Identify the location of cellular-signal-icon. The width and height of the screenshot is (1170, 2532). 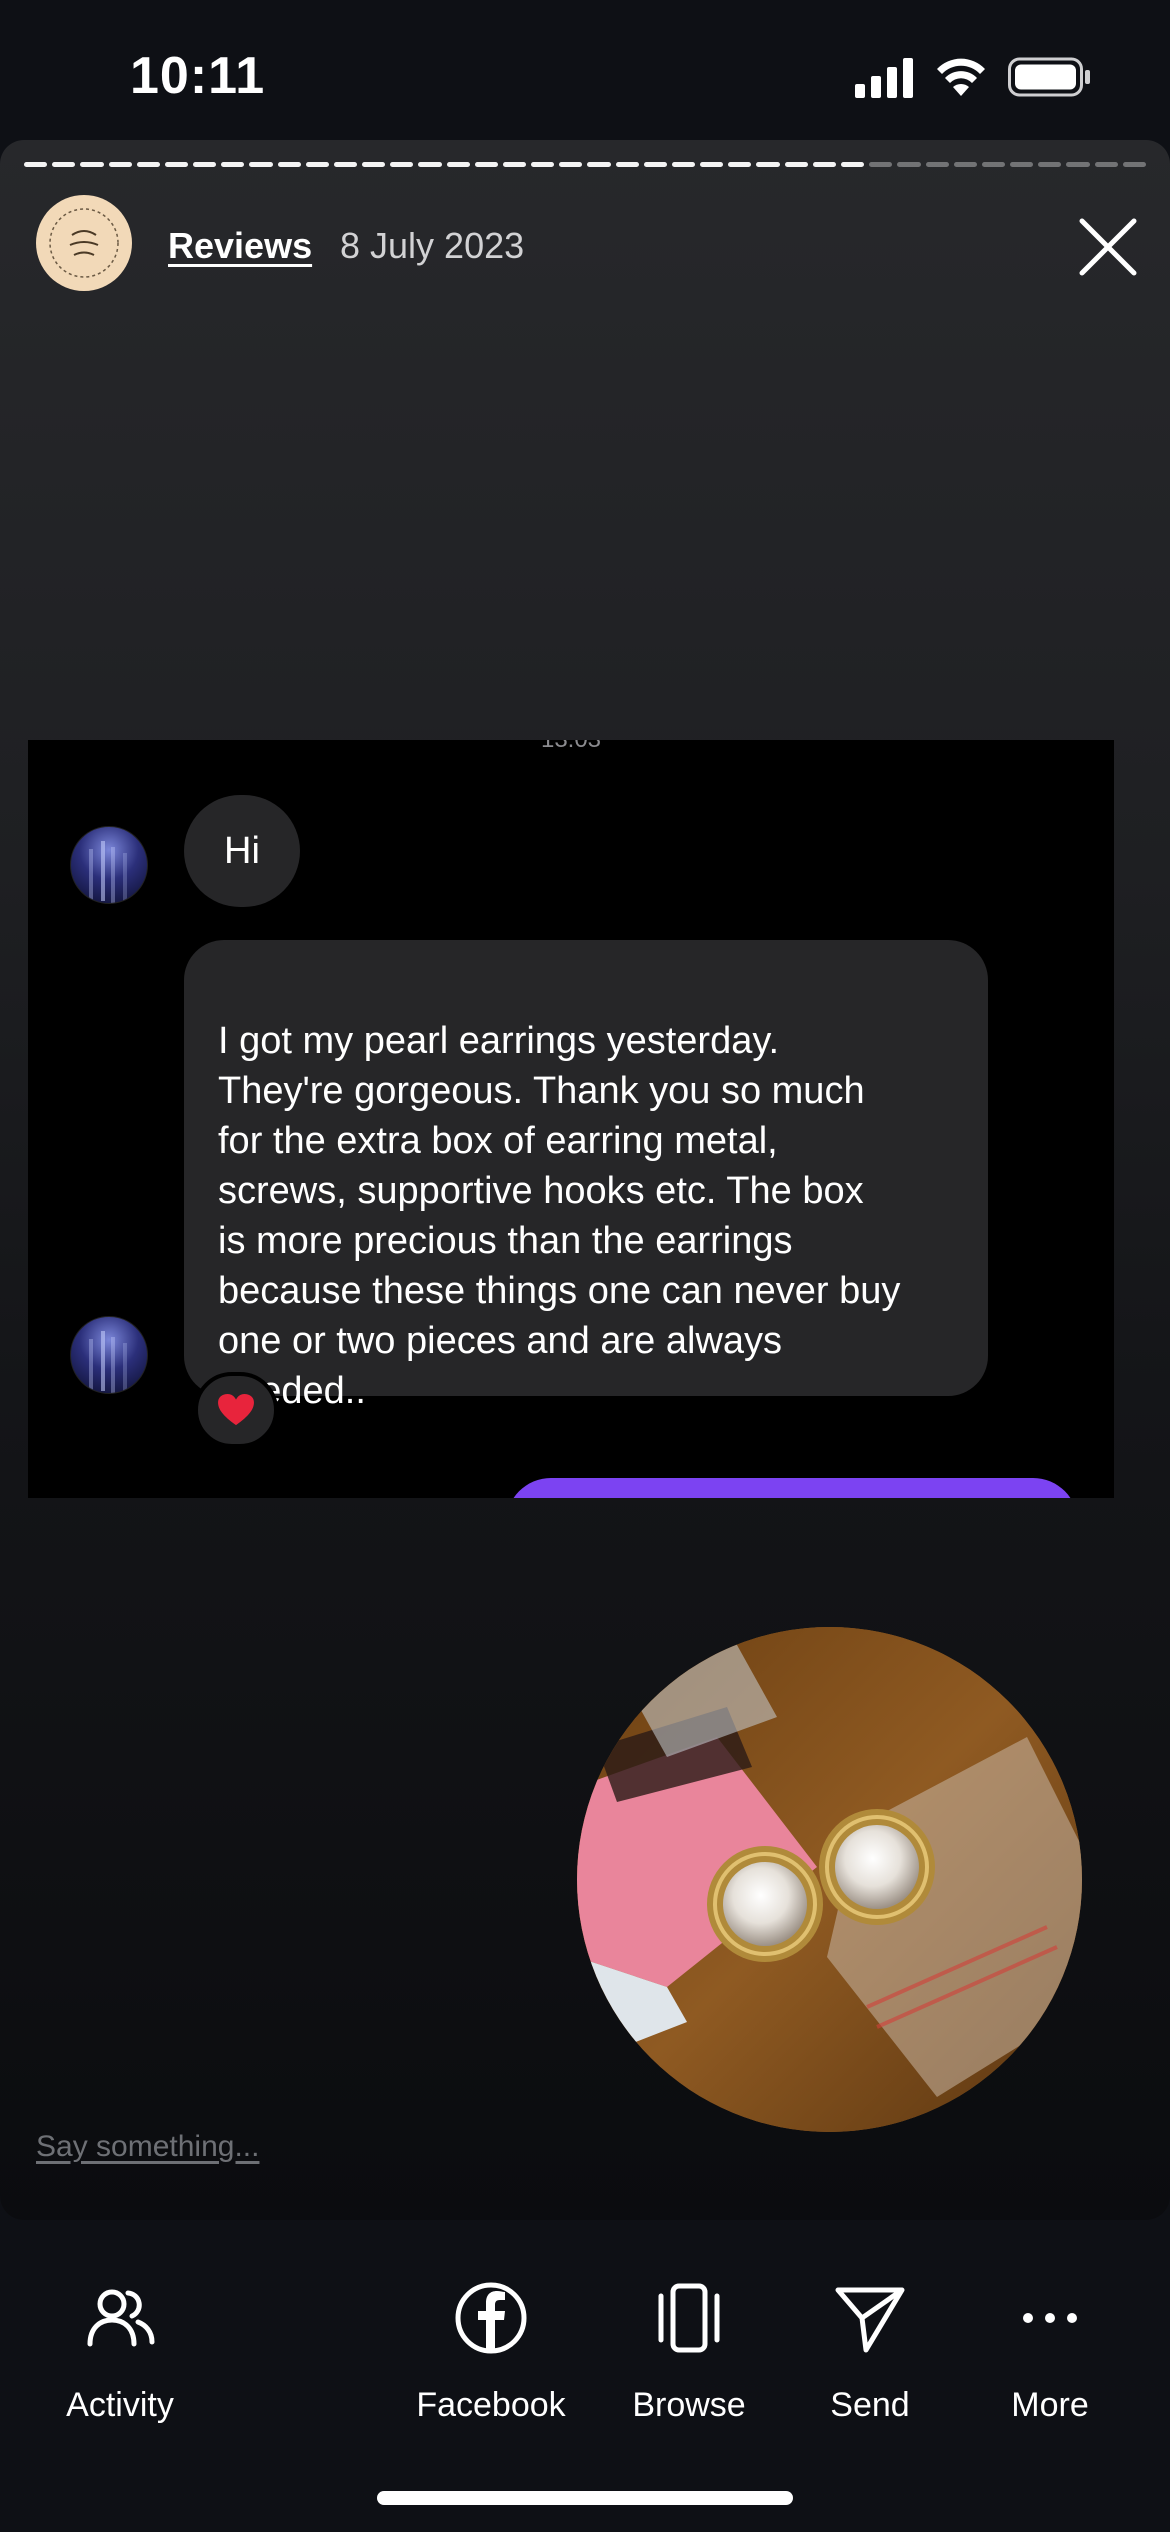
(884, 78).